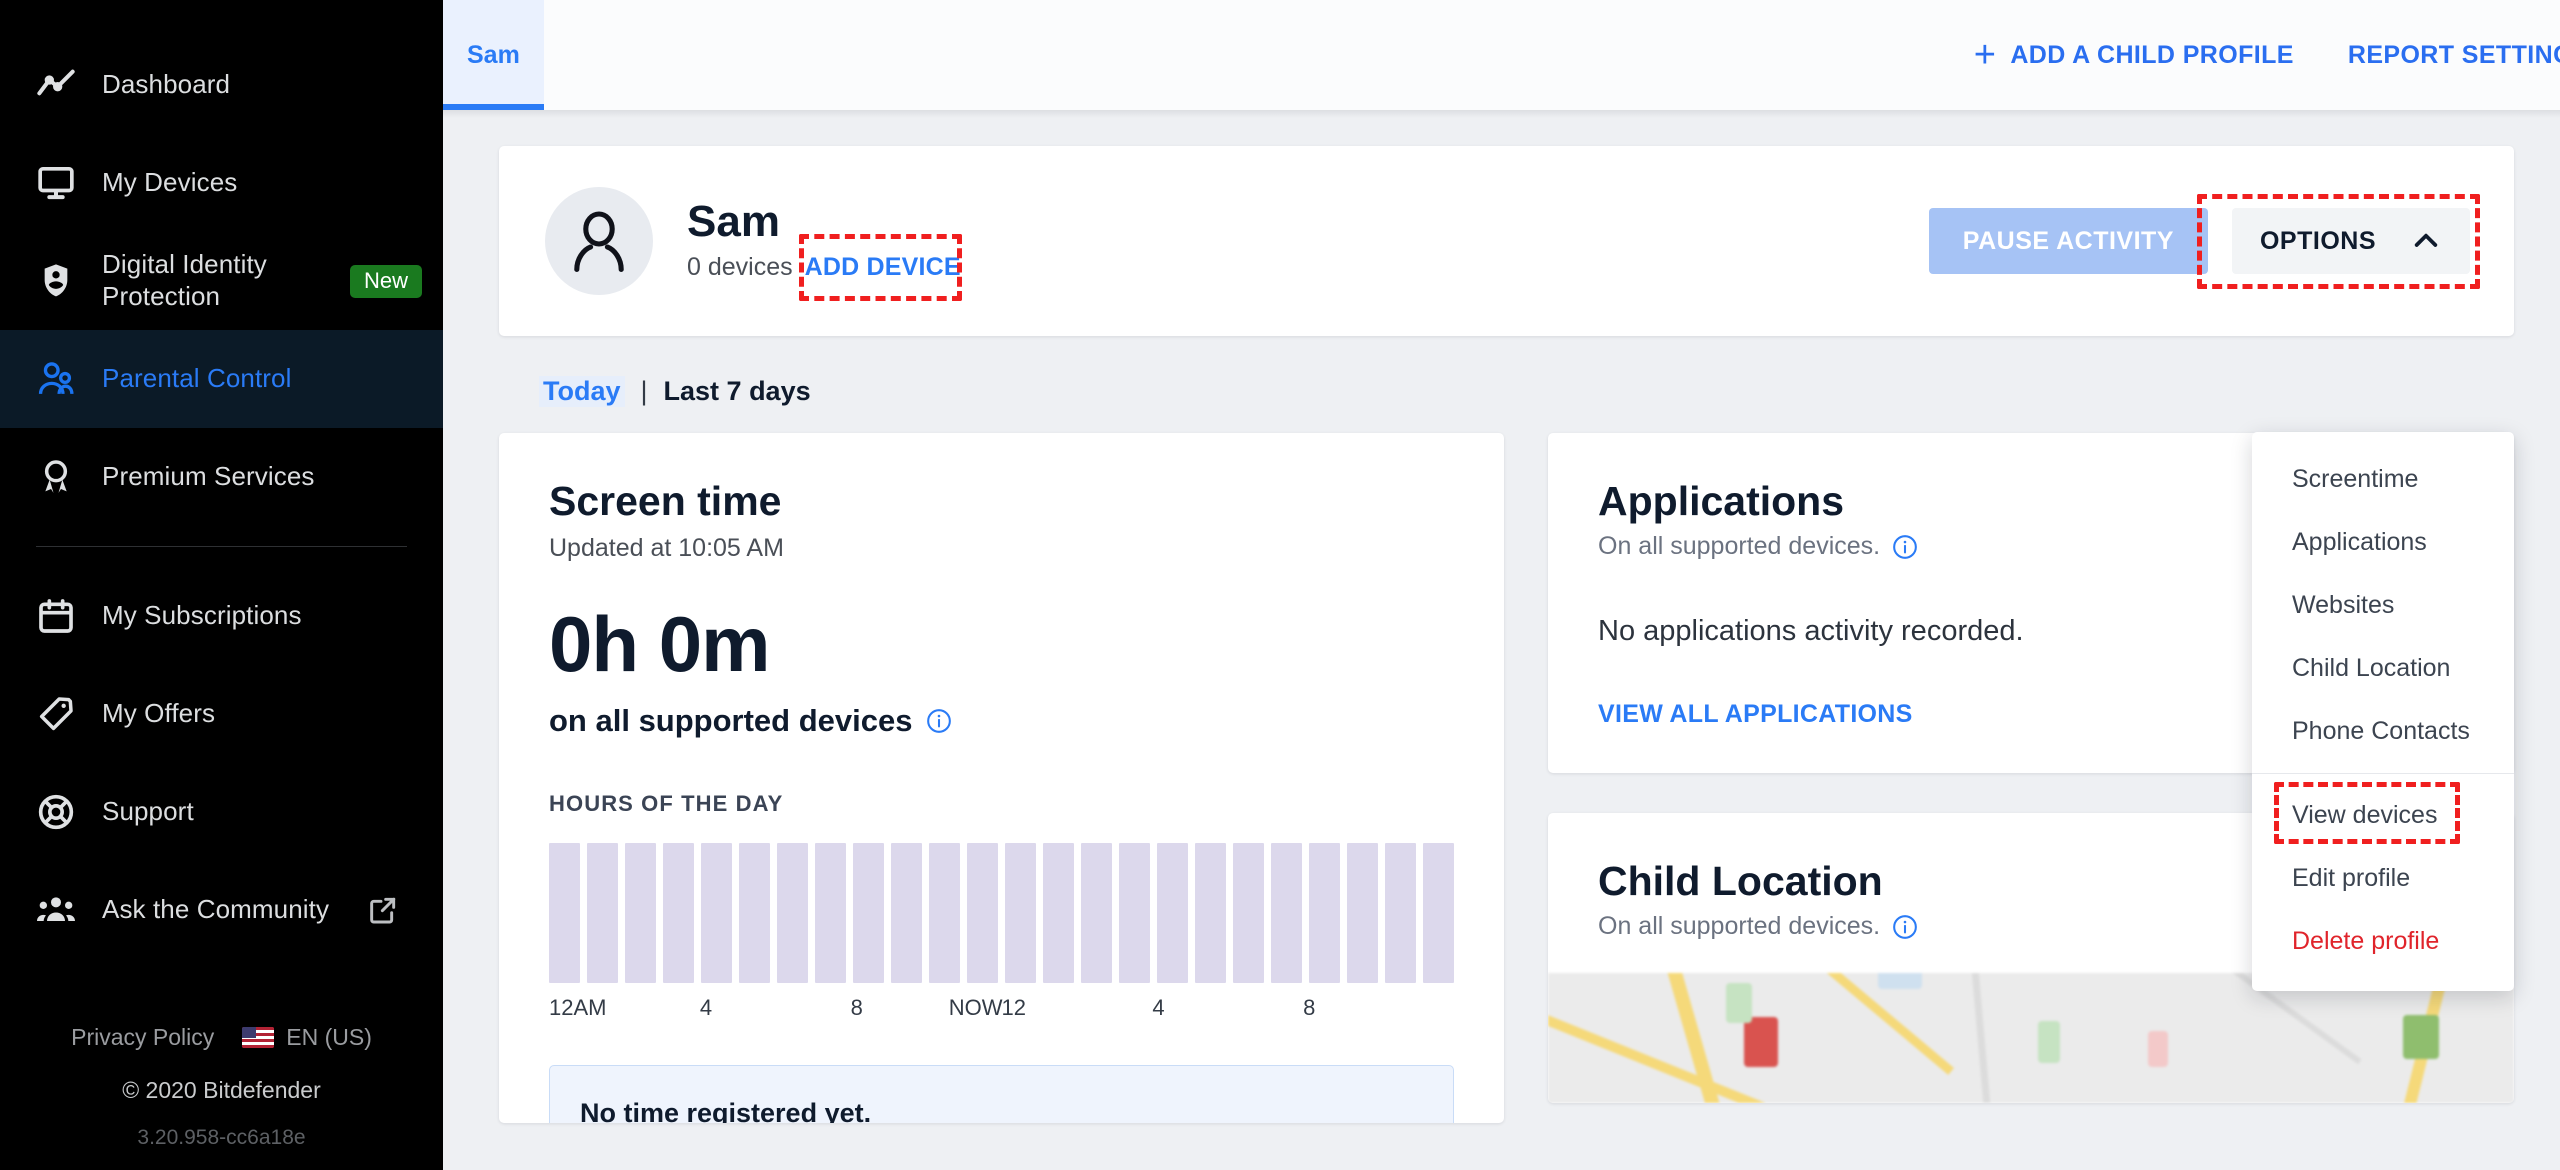  Describe the element at coordinates (221, 812) in the screenshot. I see `sidebar-item-support: Support` at that location.